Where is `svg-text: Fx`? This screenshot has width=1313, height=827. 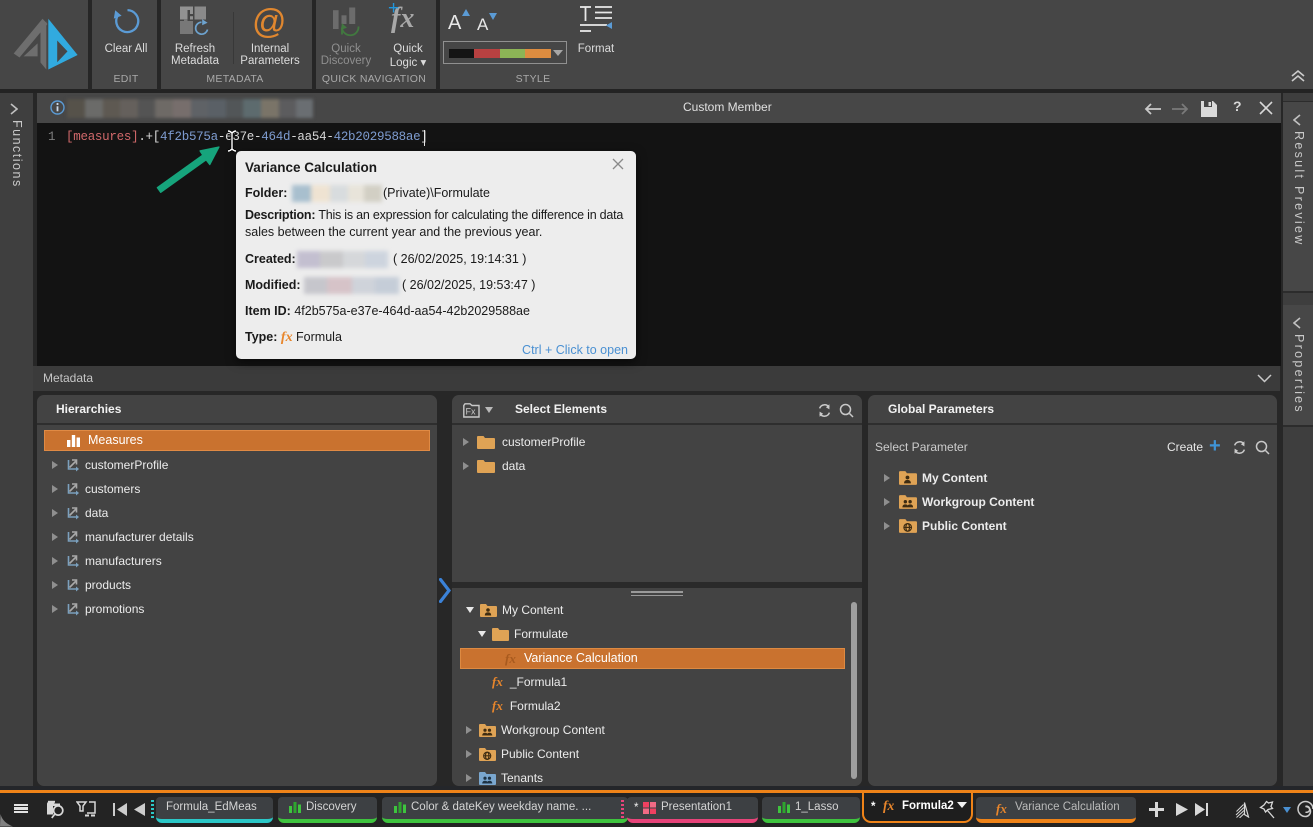
svg-text: Fx is located at coordinates (471, 412).